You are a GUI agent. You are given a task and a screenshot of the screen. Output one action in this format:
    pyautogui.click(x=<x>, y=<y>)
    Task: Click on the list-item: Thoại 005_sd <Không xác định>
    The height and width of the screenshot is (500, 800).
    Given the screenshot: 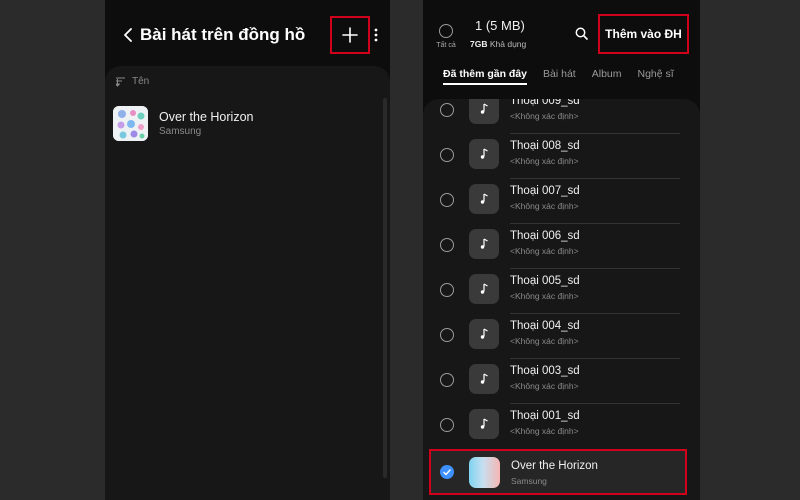 What is the action you would take?
    pyautogui.click(x=561, y=291)
    